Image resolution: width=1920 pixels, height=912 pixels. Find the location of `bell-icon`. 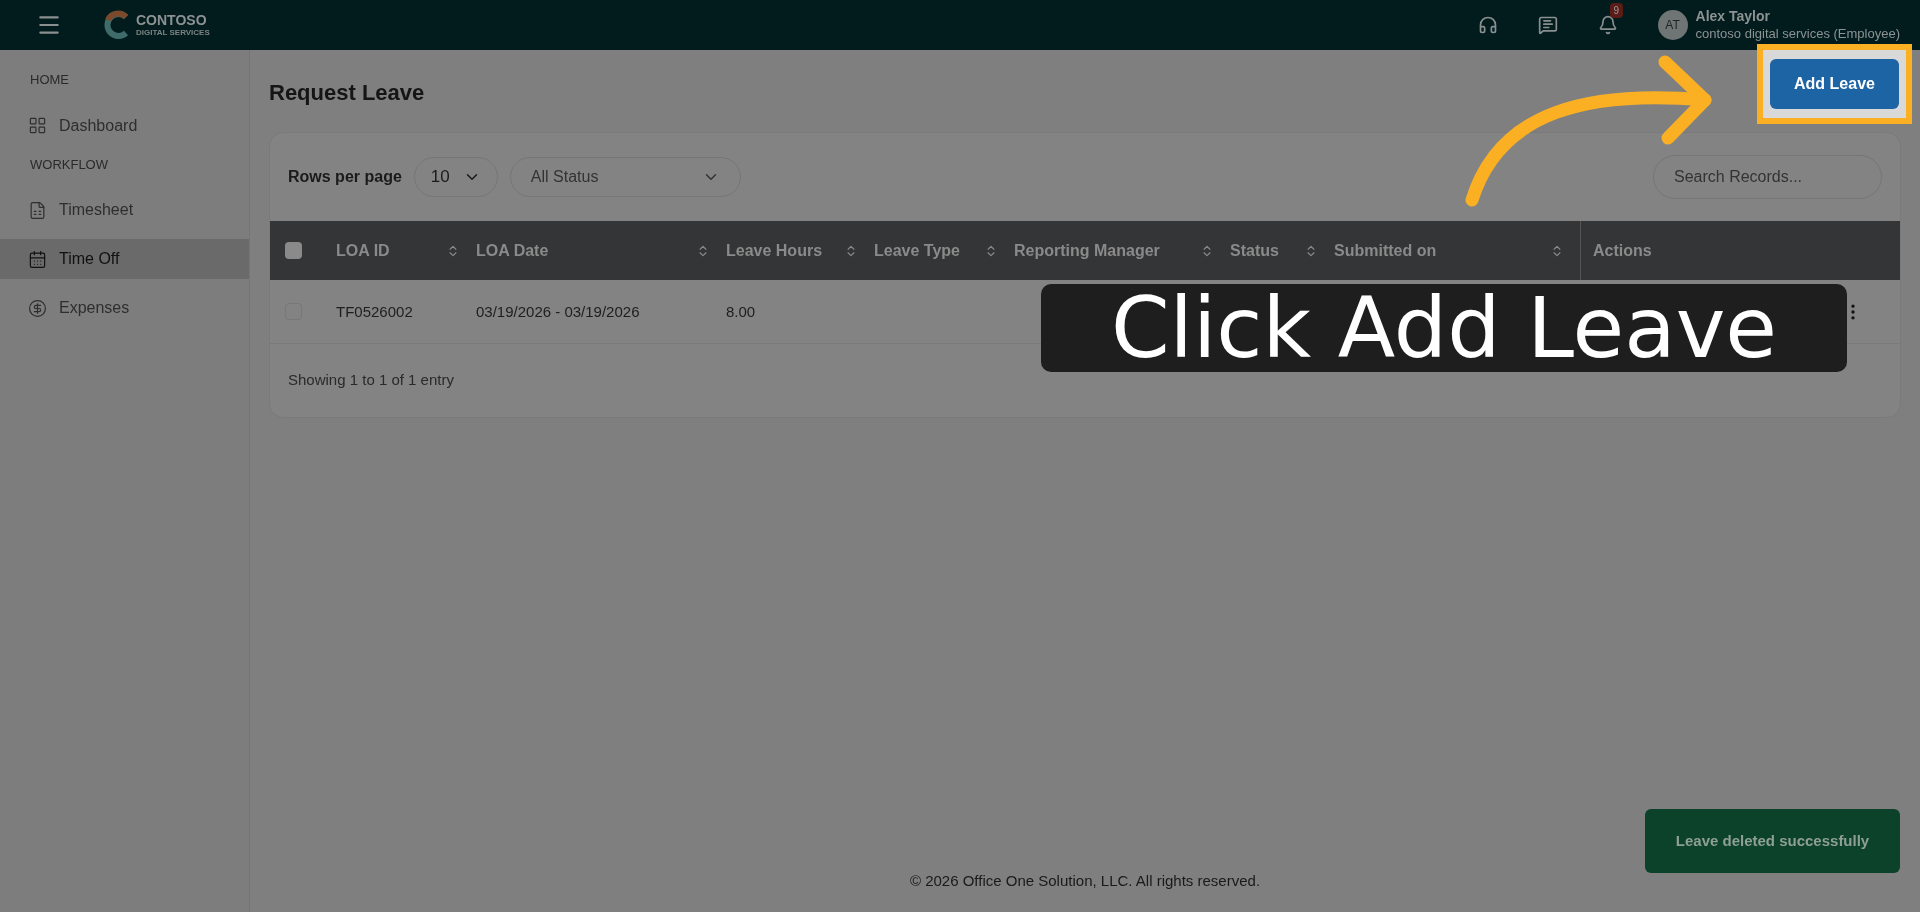

bell-icon is located at coordinates (1607, 25).